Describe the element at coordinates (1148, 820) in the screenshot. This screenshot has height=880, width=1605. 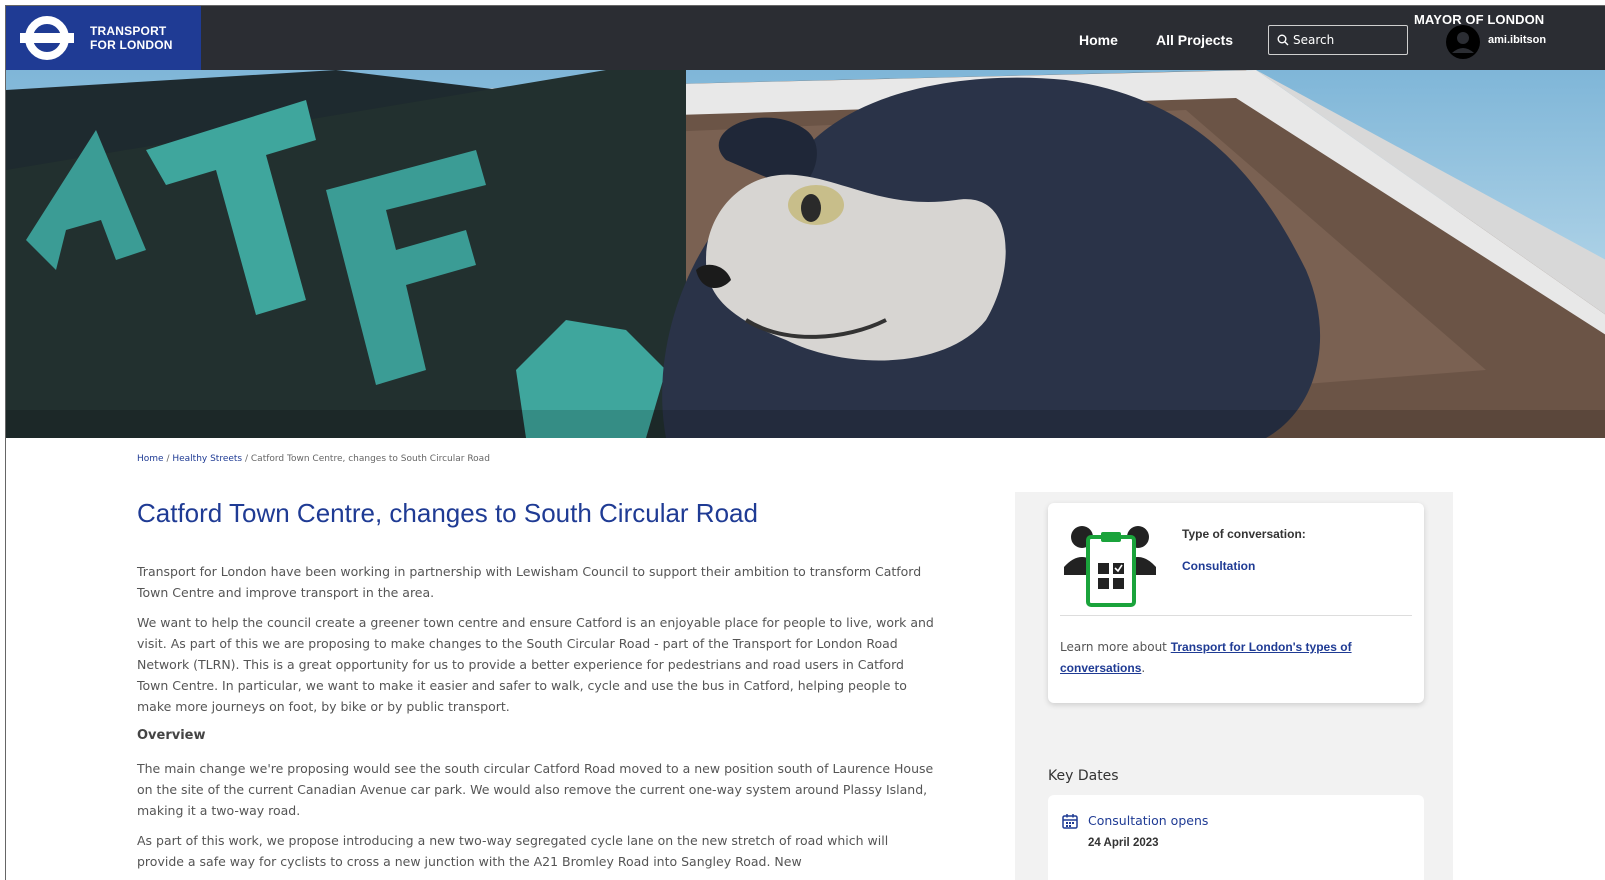
I see `key-date-label: Consultation opens` at that location.